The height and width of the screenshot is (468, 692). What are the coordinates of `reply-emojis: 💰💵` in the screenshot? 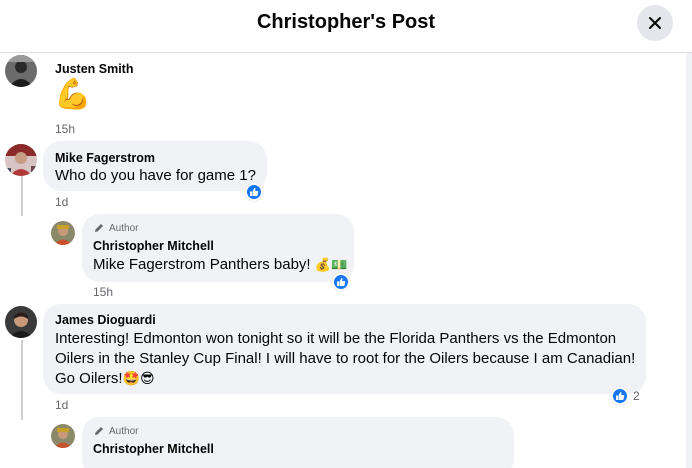 It's located at (331, 264).